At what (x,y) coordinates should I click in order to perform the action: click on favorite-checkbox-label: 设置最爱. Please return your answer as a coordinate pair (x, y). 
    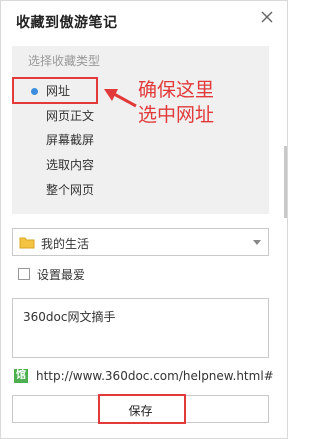
    Looking at the image, I should click on (61, 275).